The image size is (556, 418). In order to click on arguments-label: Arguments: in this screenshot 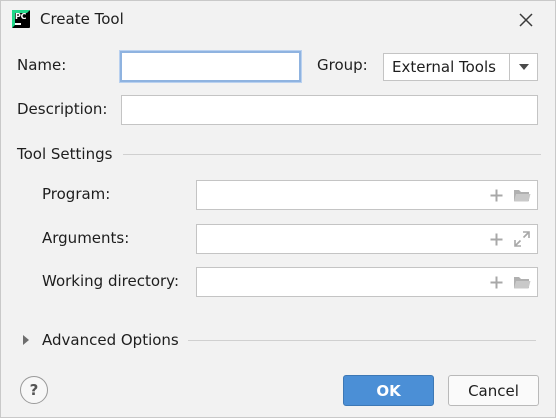, I will do `click(86, 238)`.